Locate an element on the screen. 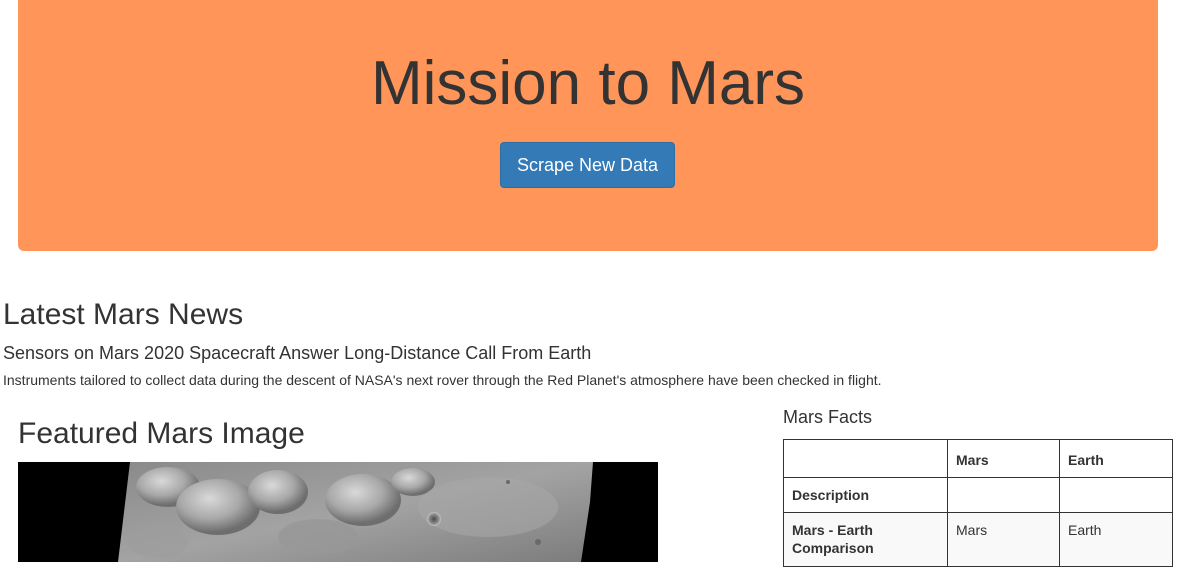 The height and width of the screenshot is (567, 1177). table-header-cell: Earth is located at coordinates (1116, 458).